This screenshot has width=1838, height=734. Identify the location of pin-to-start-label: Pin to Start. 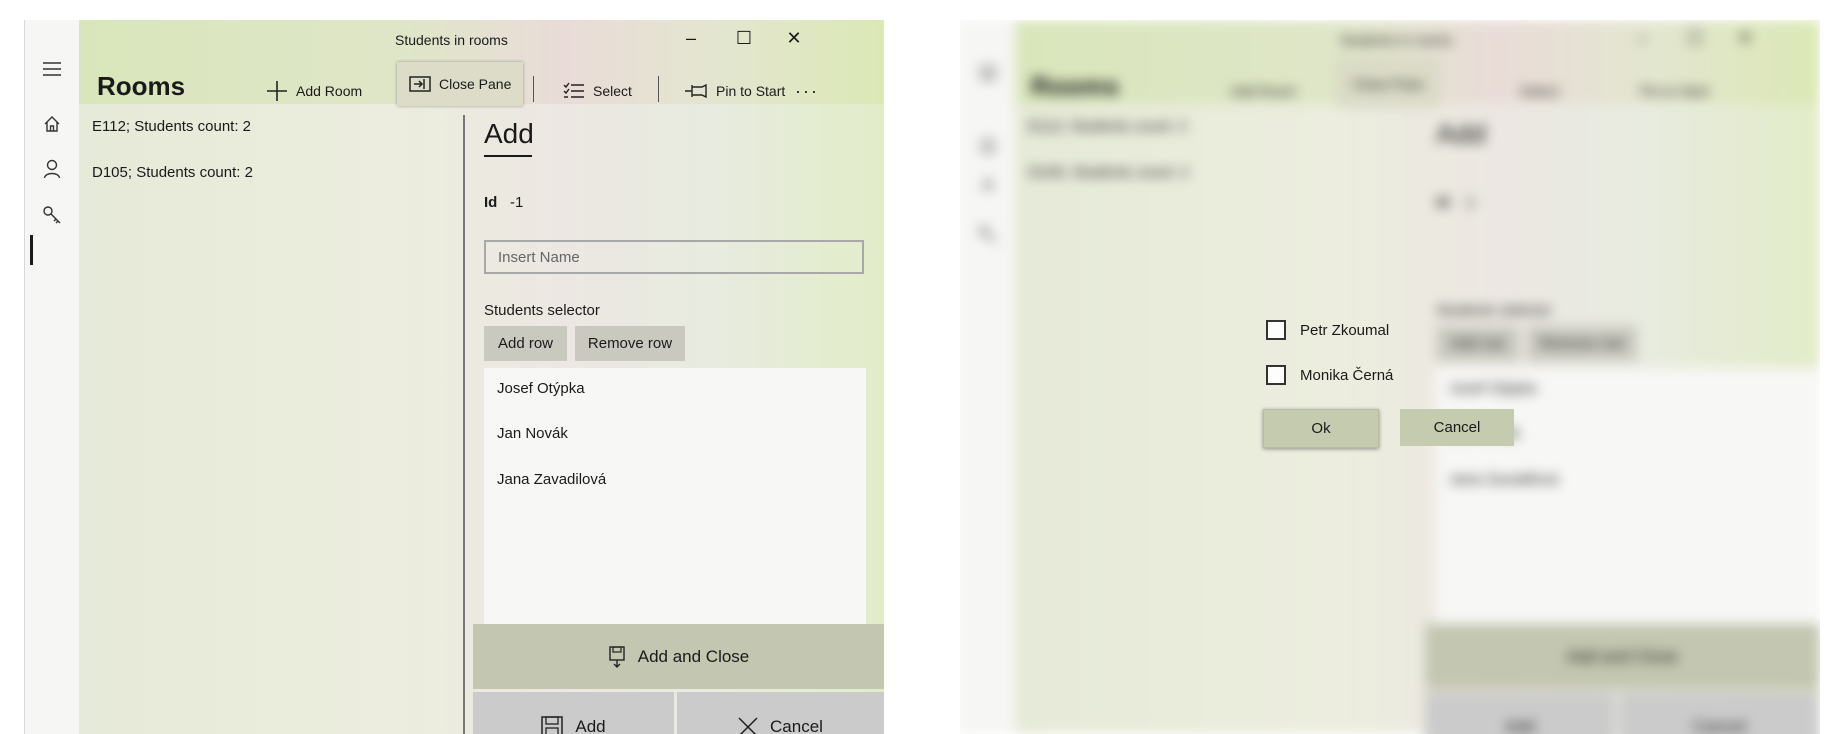
(751, 91).